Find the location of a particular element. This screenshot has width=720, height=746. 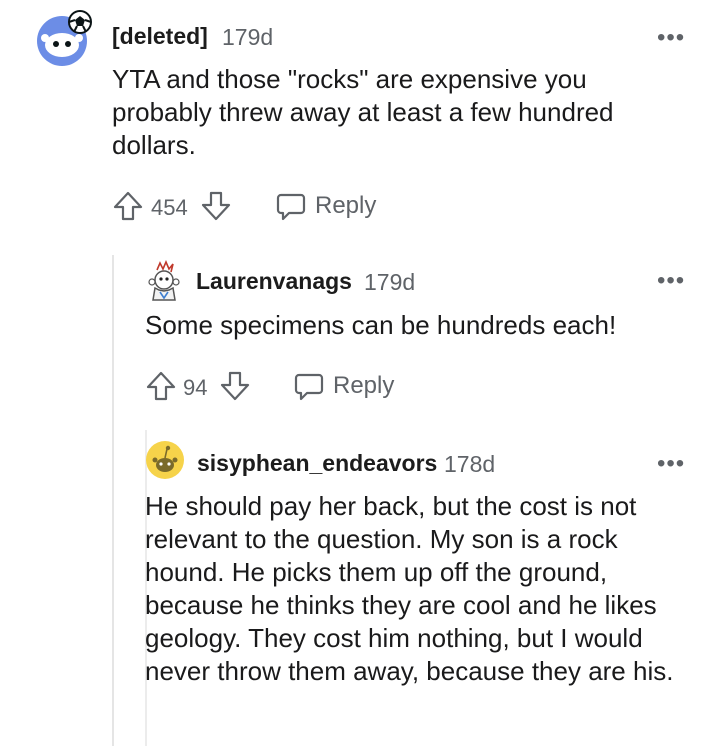

comment-author: Laurenvanags is located at coordinates (274, 281).